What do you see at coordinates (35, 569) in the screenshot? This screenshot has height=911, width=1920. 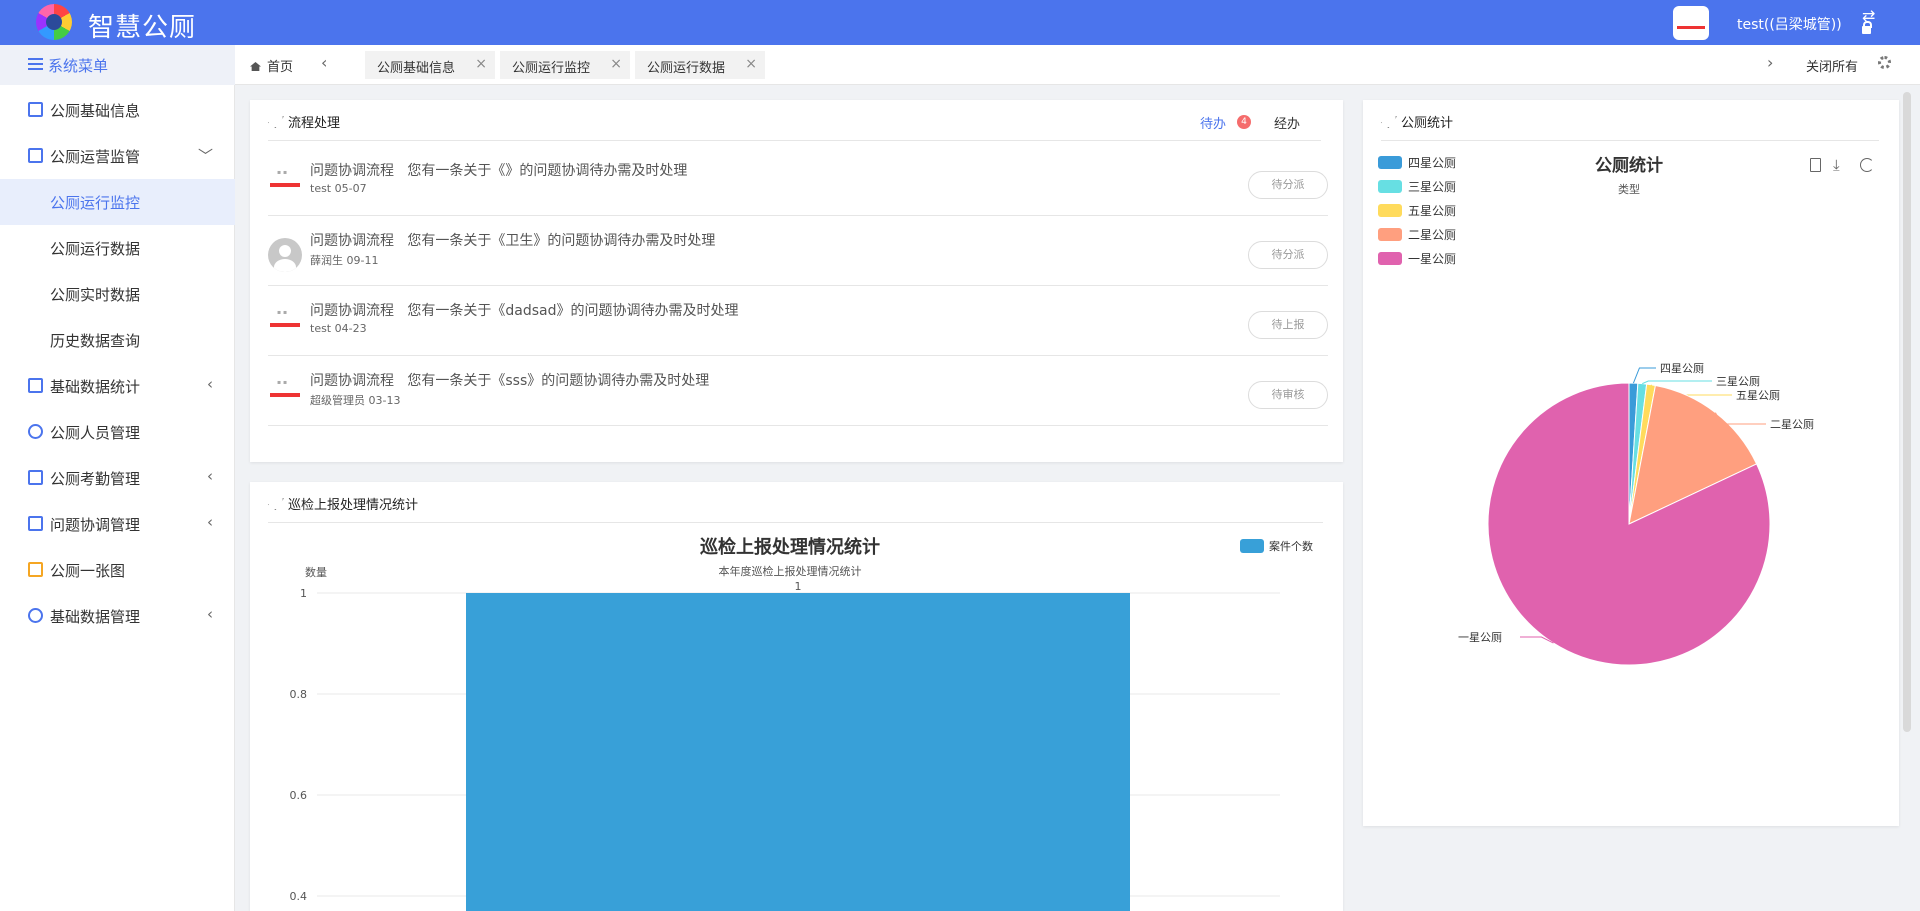 I see `image-icon` at bounding box center [35, 569].